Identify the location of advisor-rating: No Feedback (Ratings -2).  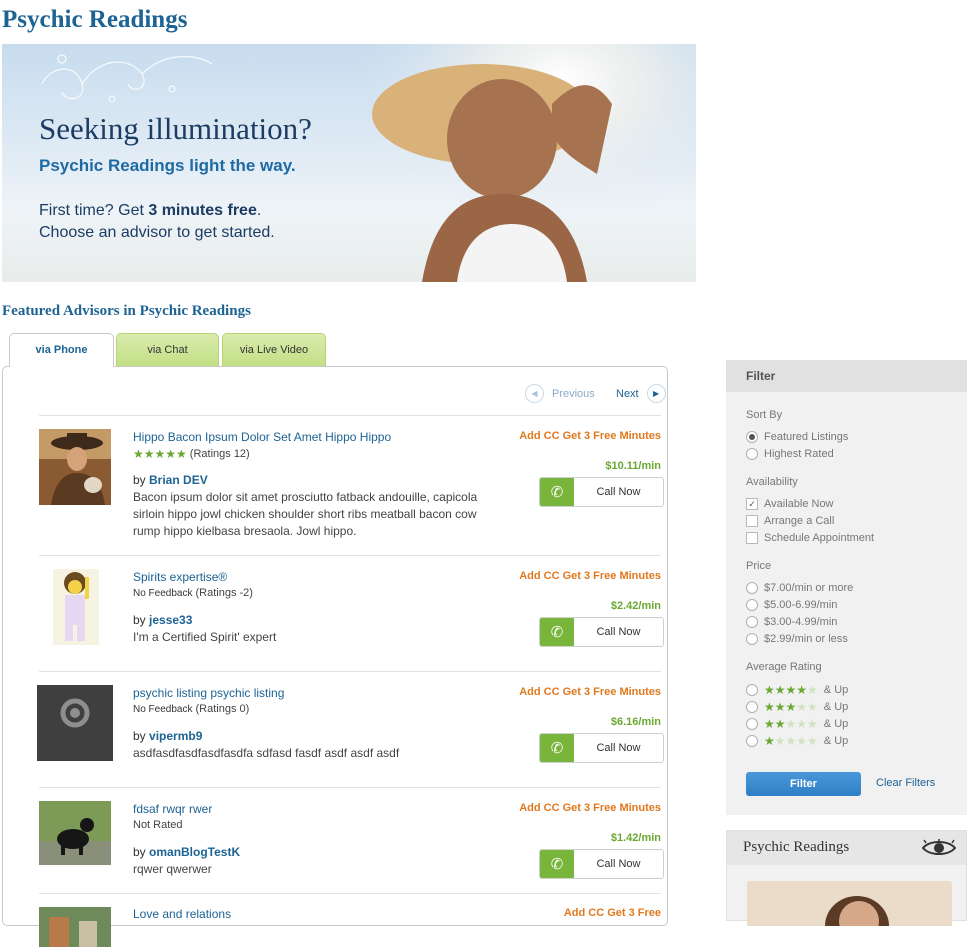
(193, 593).